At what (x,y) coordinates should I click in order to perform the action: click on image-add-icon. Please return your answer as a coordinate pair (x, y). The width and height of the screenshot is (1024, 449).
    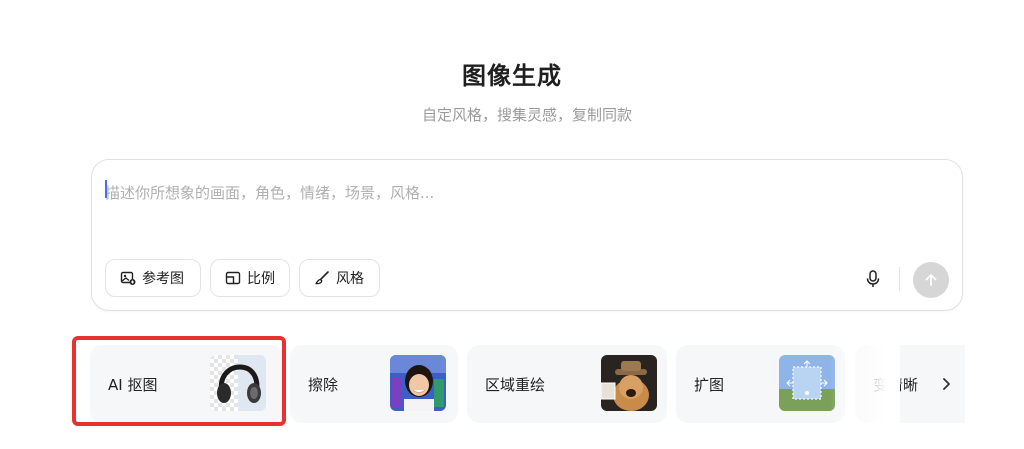
    Looking at the image, I should click on (128, 278).